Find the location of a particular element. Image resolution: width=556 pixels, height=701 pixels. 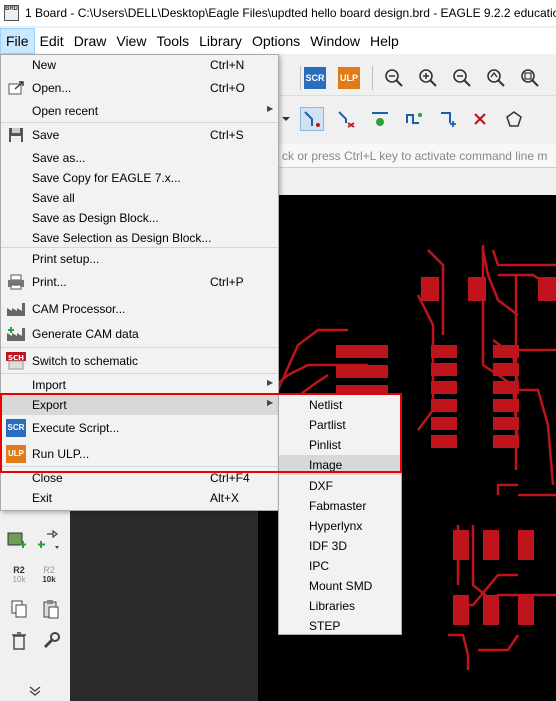

zoom-fit-button is located at coordinates (394, 78).